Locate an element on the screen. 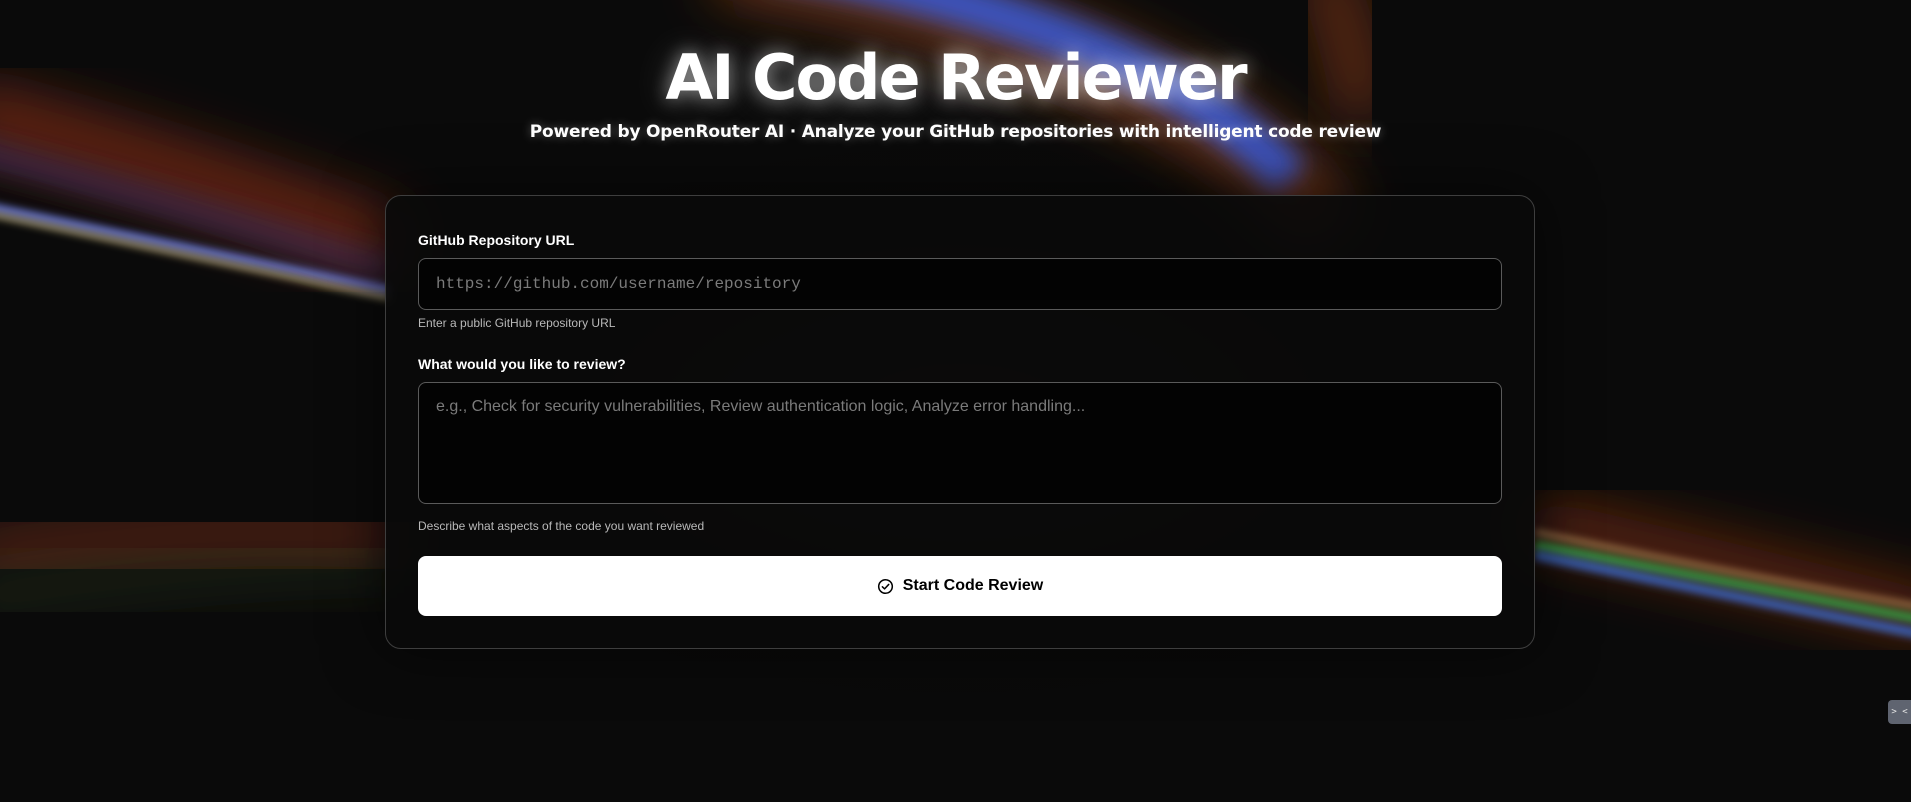 This screenshot has height=802, width=1911. start-code-review-button: Start Code Review is located at coordinates (960, 586).